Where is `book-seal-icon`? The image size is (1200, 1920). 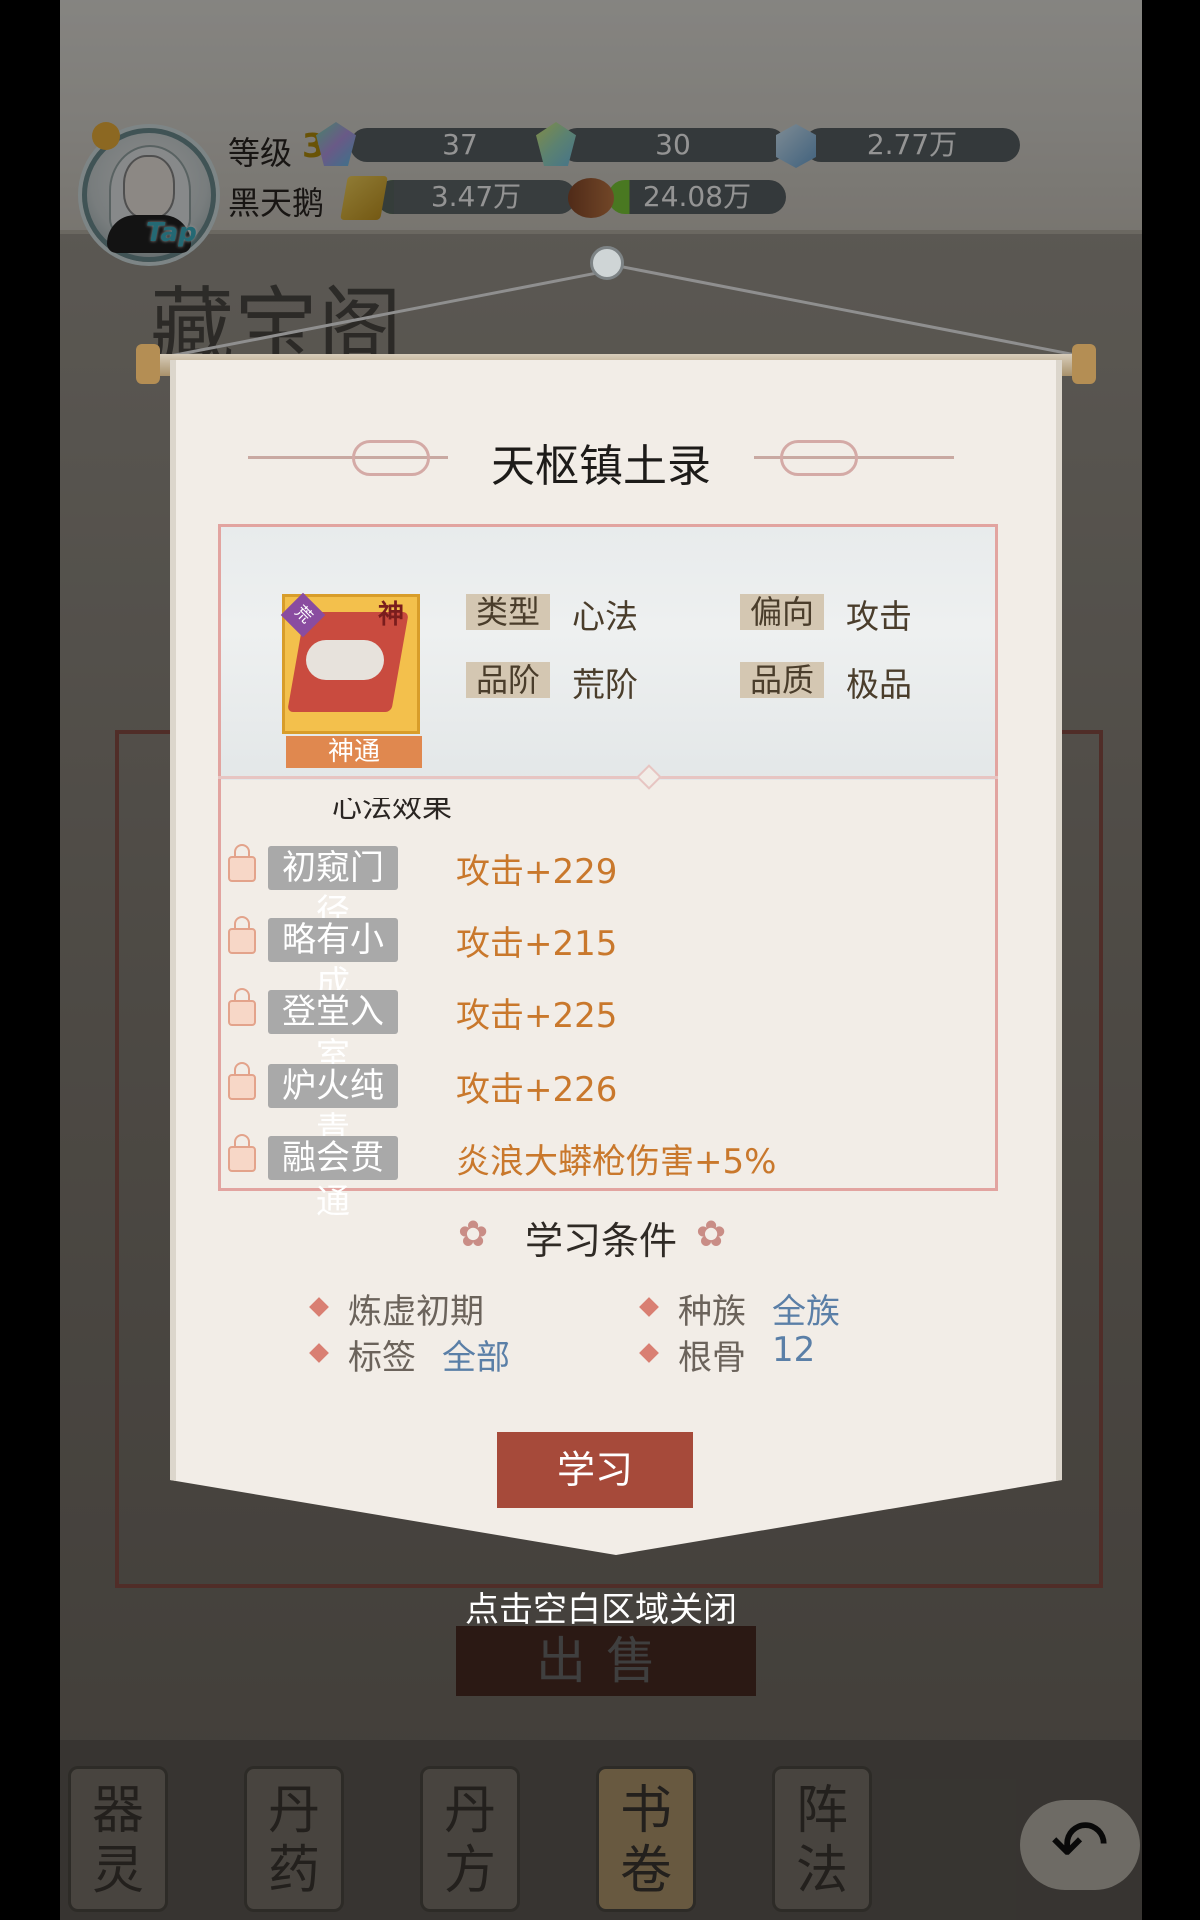 book-seal-icon is located at coordinates (345, 660).